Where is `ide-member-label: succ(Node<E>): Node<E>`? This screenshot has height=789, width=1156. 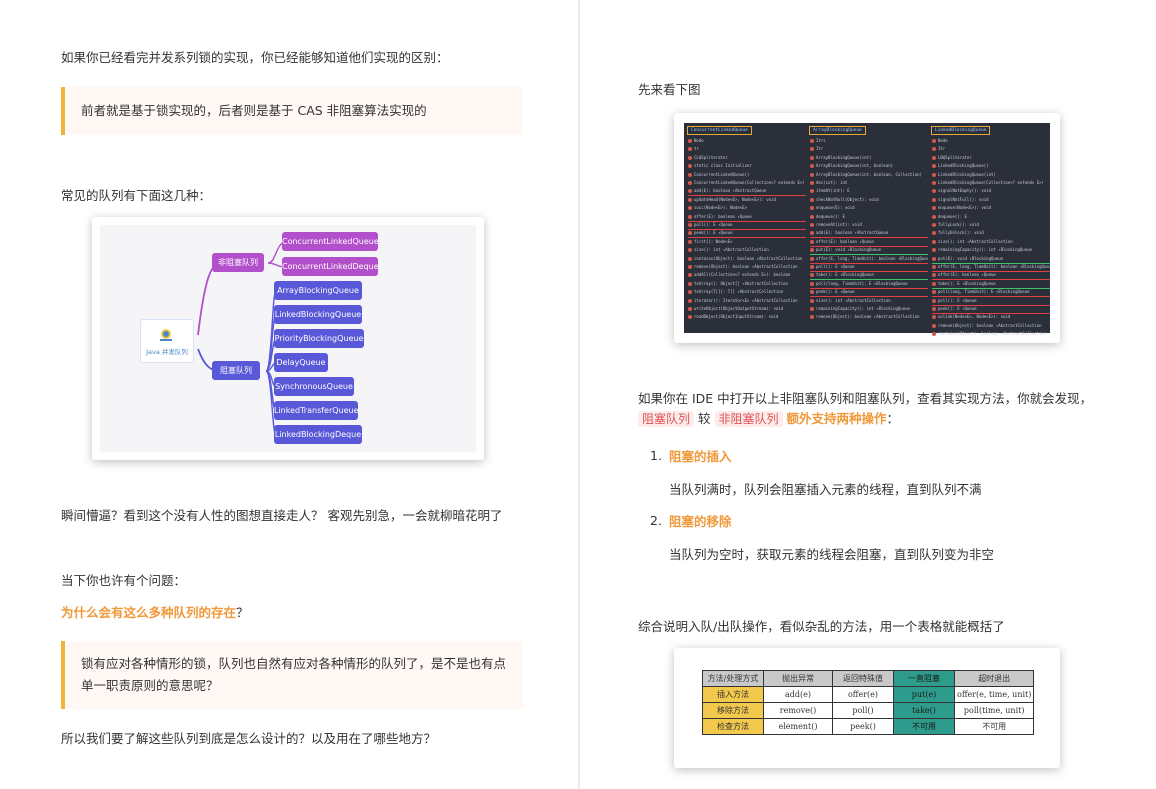 ide-member-label: succ(Node<E>): Node<E> is located at coordinates (720, 208).